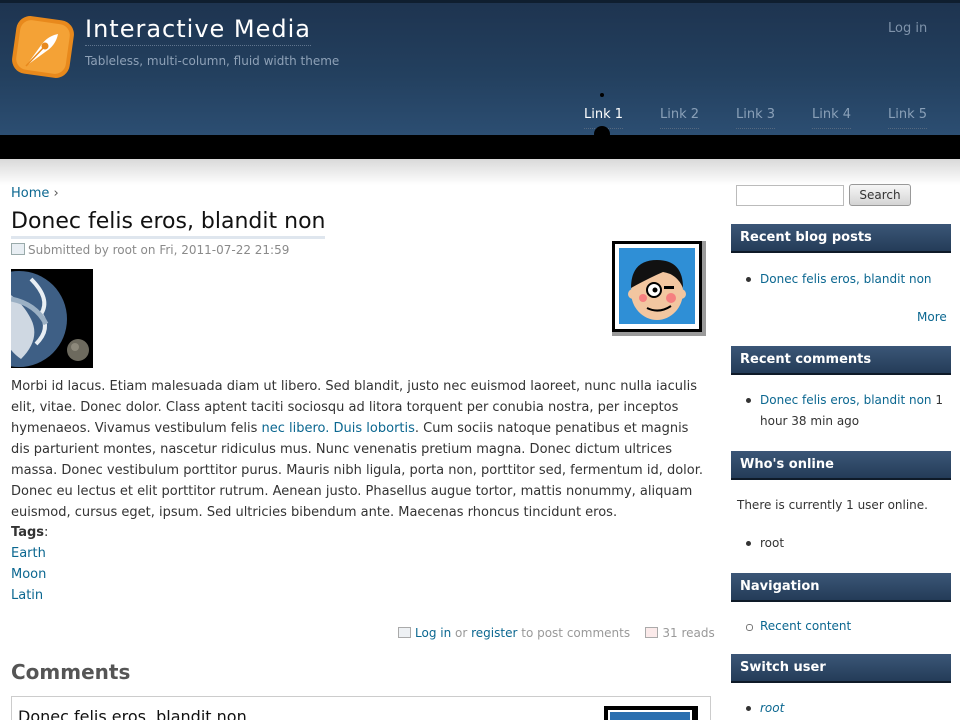 Image resolution: width=960 pixels, height=720 pixels. I want to click on calendar-icon, so click(18, 249).